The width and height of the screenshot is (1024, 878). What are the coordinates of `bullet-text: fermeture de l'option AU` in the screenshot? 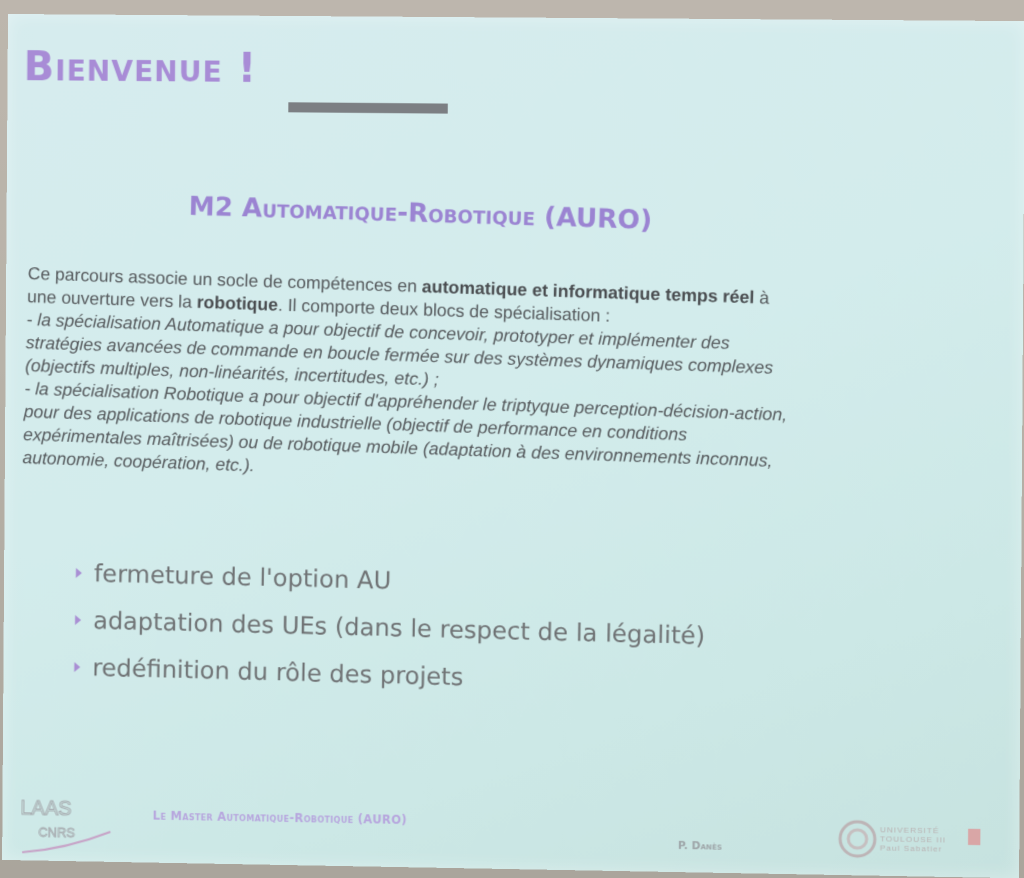 It's located at (243, 576).